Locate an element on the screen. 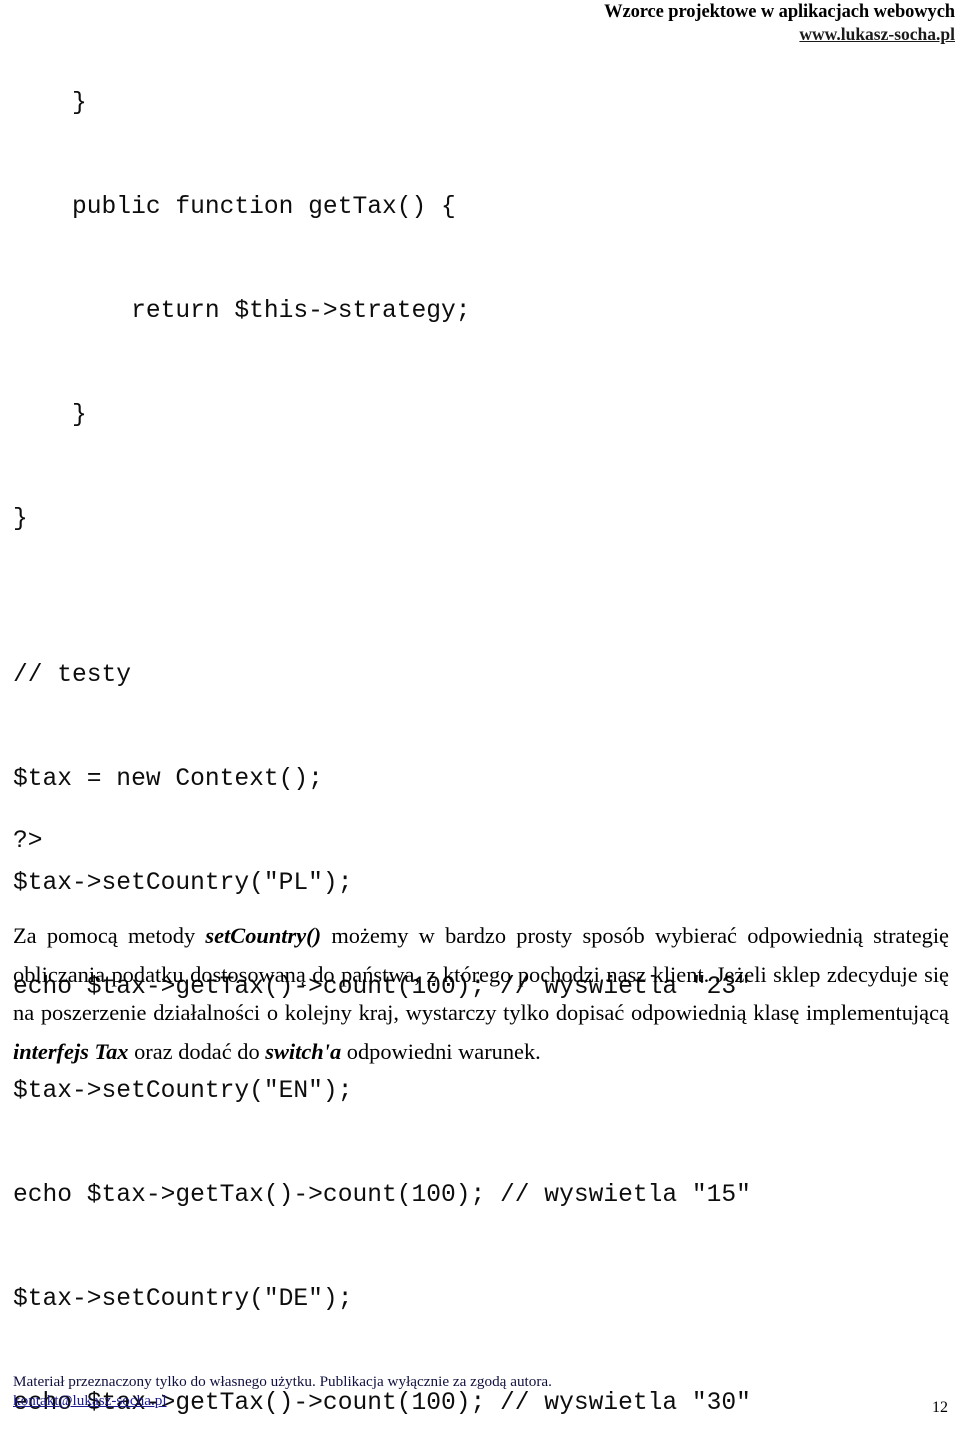 Image resolution: width=960 pixels, height=1434 pixels. code-line: return $this->strategy; is located at coordinates (242, 311).